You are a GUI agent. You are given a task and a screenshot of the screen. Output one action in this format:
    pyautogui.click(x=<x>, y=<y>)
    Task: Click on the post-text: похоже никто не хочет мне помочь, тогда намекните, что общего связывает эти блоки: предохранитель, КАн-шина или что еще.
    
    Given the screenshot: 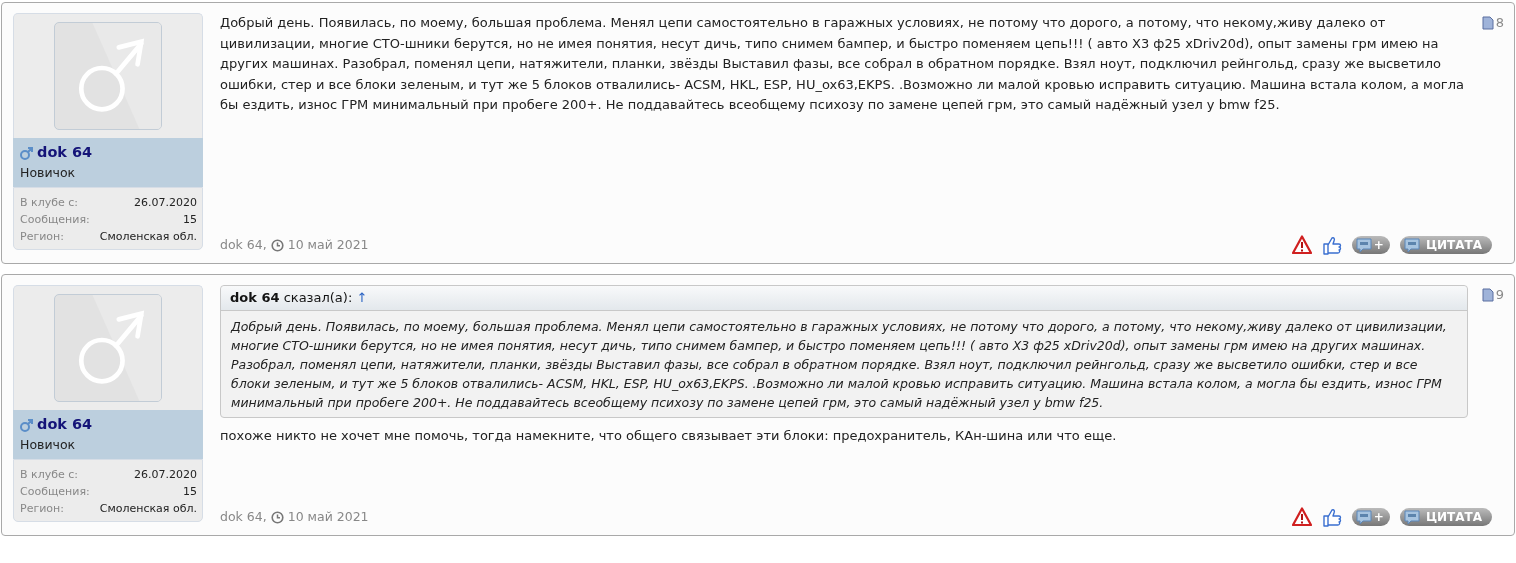 What is the action you would take?
    pyautogui.click(x=669, y=435)
    